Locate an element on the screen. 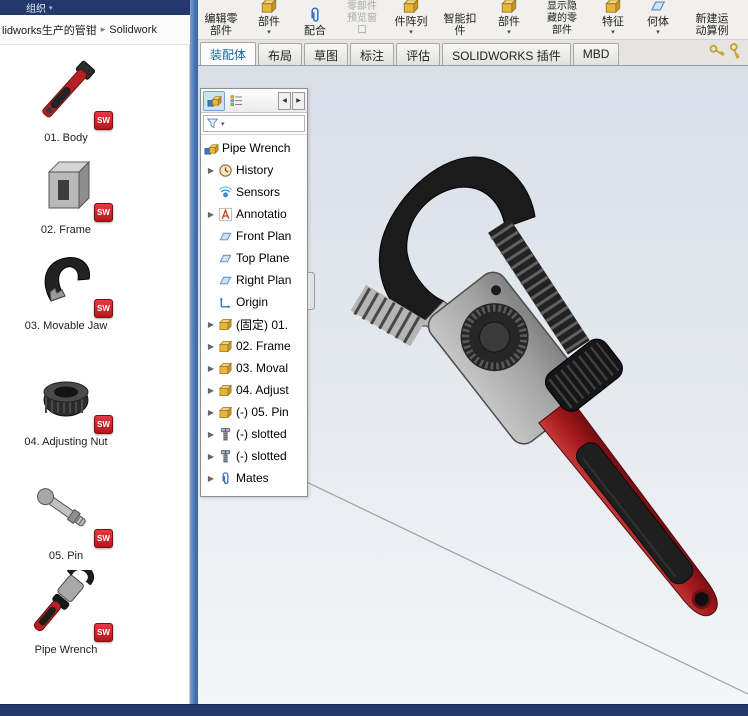  command-manager-tabs: 装配体 布局 草图 标注 评估 SOLIDWORKS 插件 MBD is located at coordinates (473, 53).